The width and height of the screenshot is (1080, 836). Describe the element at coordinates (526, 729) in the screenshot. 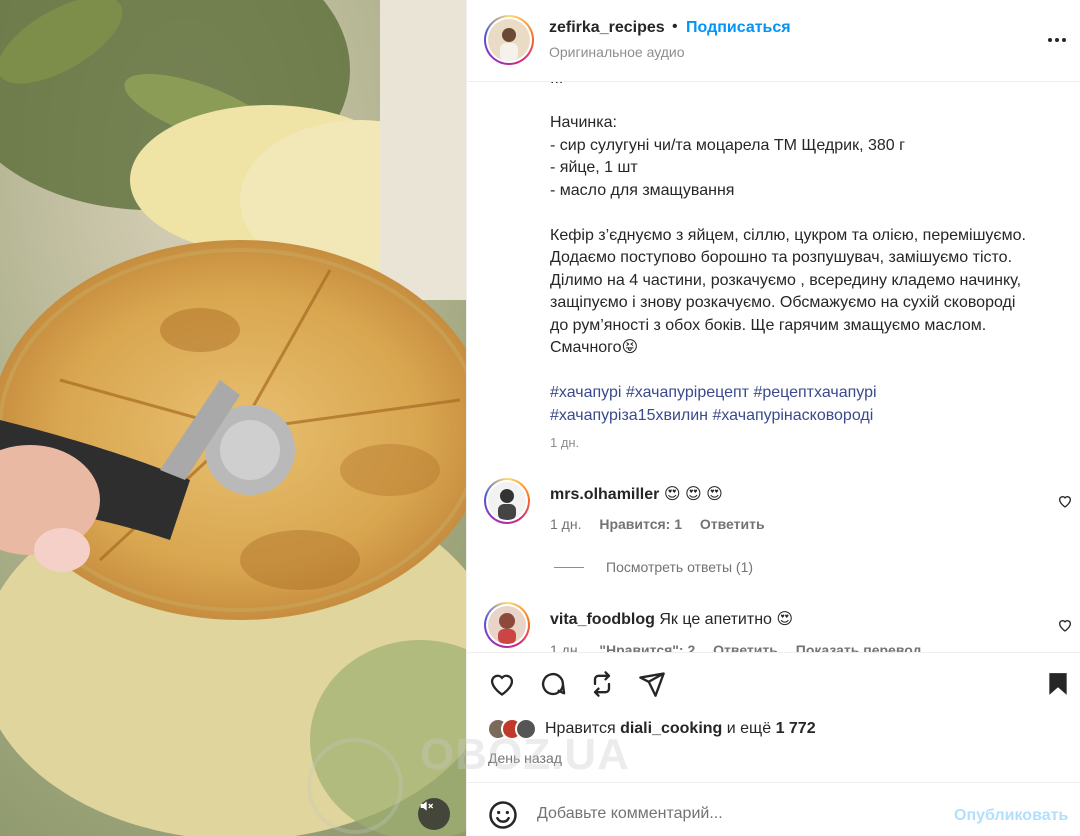

I see `liker-avatar` at that location.